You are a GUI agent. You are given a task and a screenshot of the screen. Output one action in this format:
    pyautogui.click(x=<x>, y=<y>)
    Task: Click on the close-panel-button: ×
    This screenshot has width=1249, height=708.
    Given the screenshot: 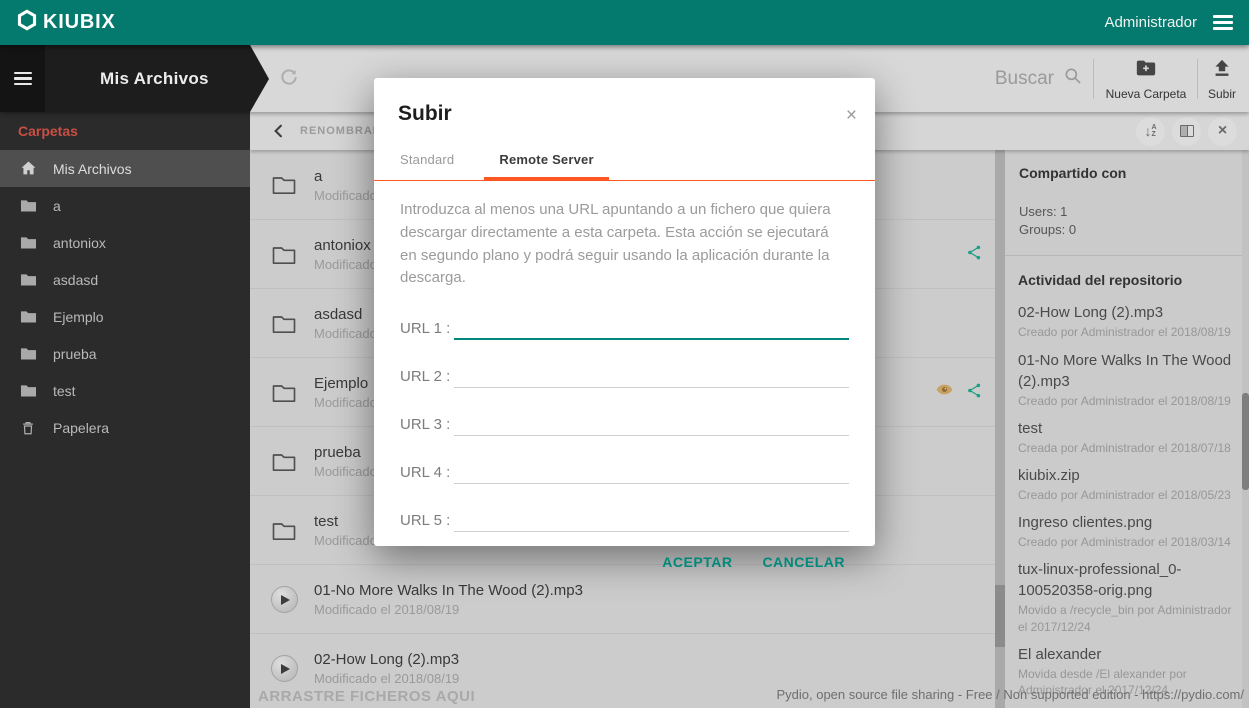 What is the action you would take?
    pyautogui.click(x=1222, y=131)
    